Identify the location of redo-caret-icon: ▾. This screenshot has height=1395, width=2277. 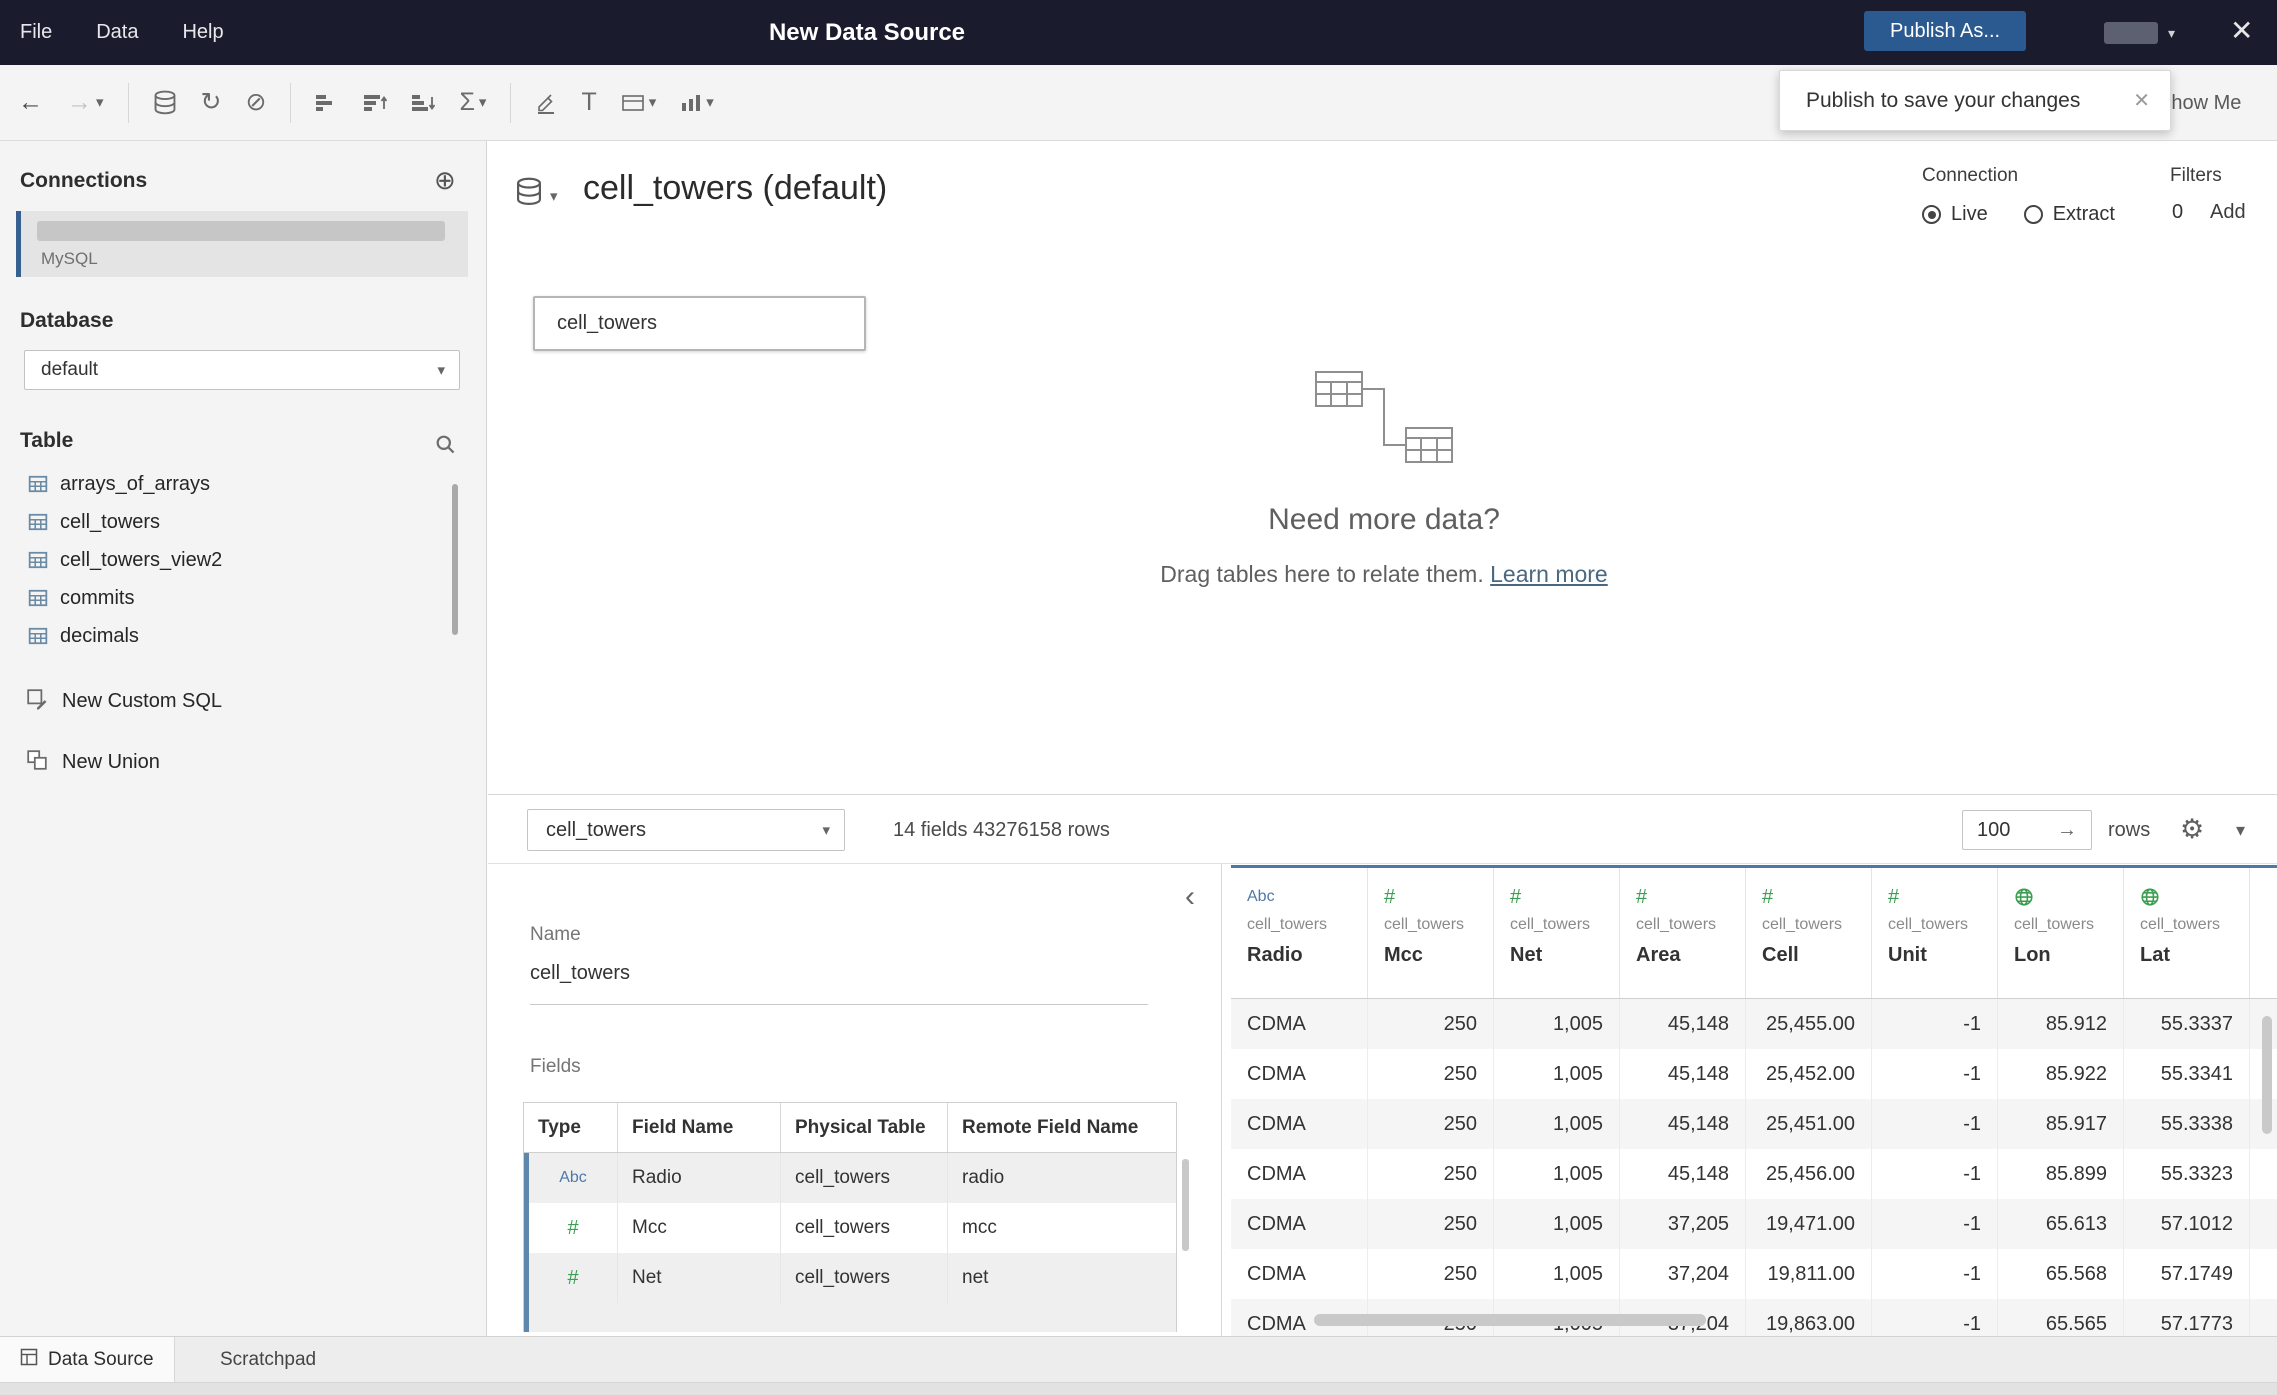
(100, 102).